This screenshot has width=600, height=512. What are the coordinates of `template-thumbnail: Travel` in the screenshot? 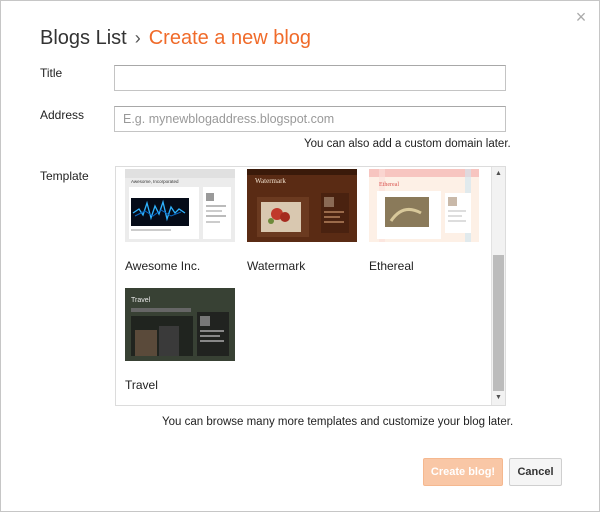 It's located at (180, 324).